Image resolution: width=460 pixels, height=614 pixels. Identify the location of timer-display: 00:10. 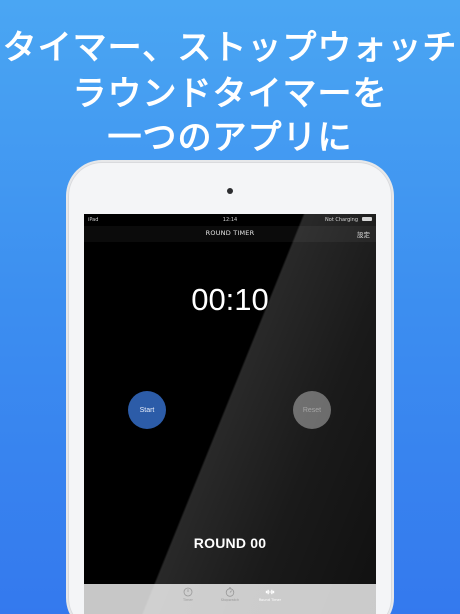
(230, 299).